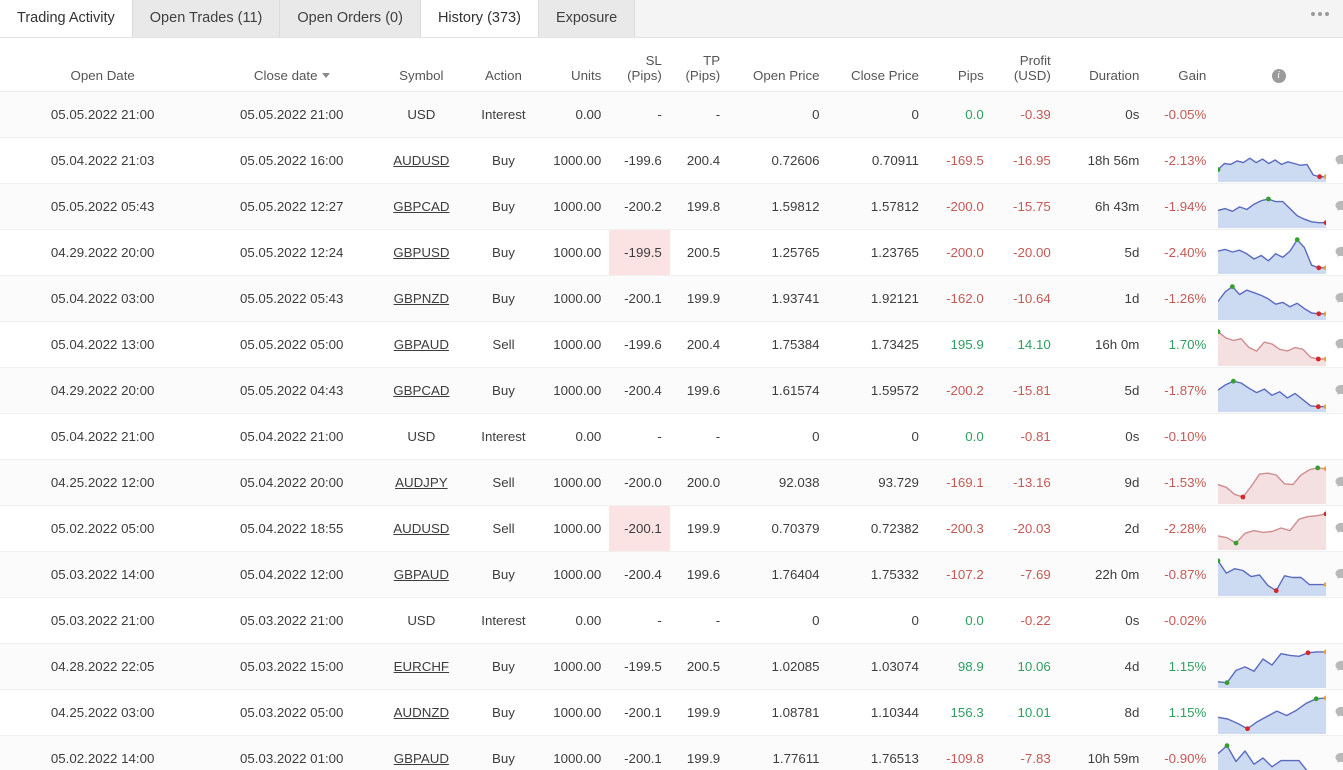 This screenshot has width=1343, height=770. I want to click on column-header-sl-line1: SL, so click(653, 60).